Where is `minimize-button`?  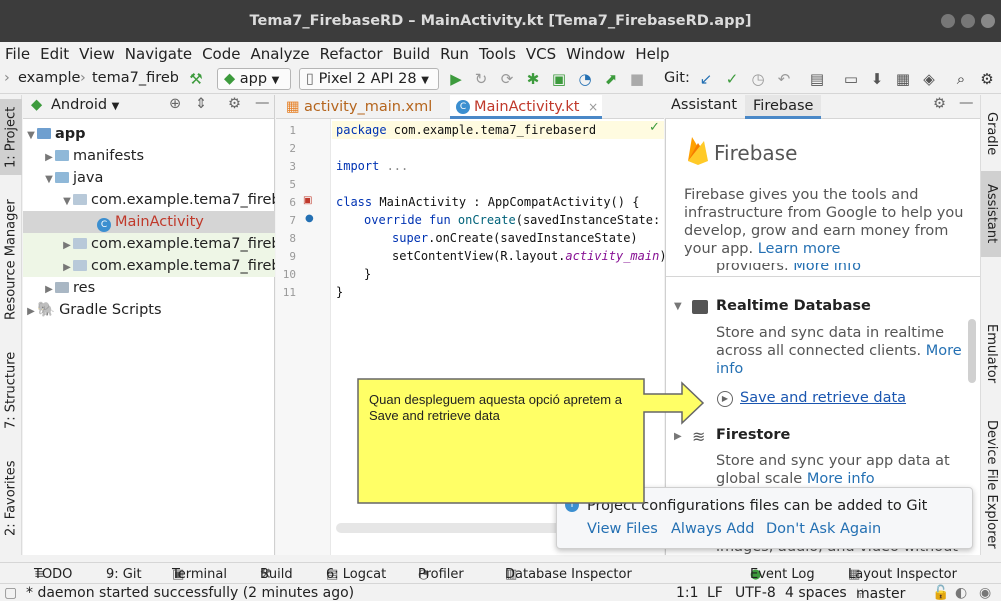
minimize-button is located at coordinates (948, 21).